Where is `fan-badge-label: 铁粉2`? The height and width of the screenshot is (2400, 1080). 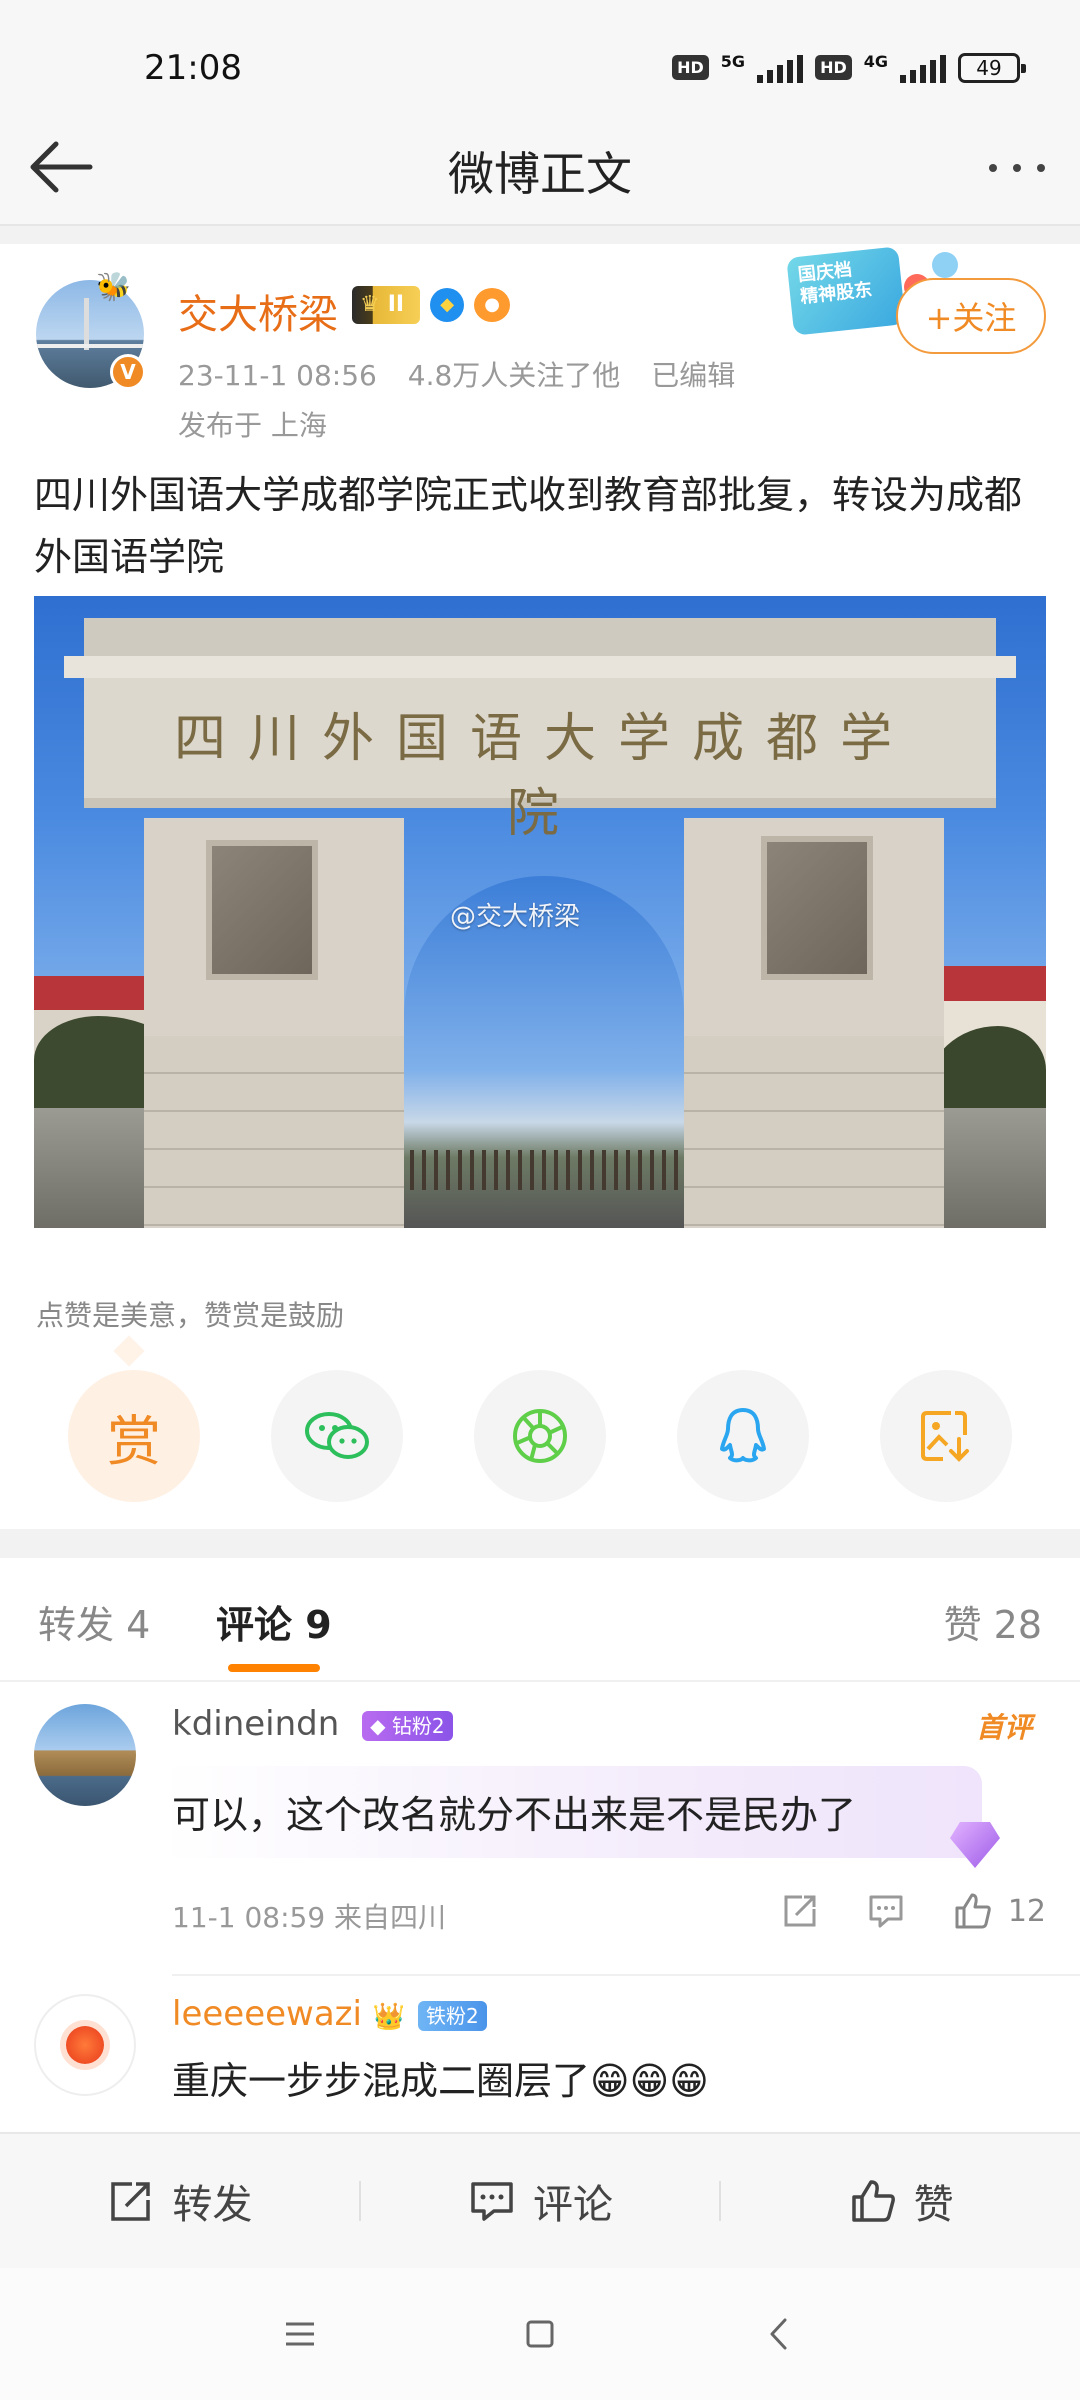
fan-badge-label: 铁粉2 is located at coordinates (452, 2015).